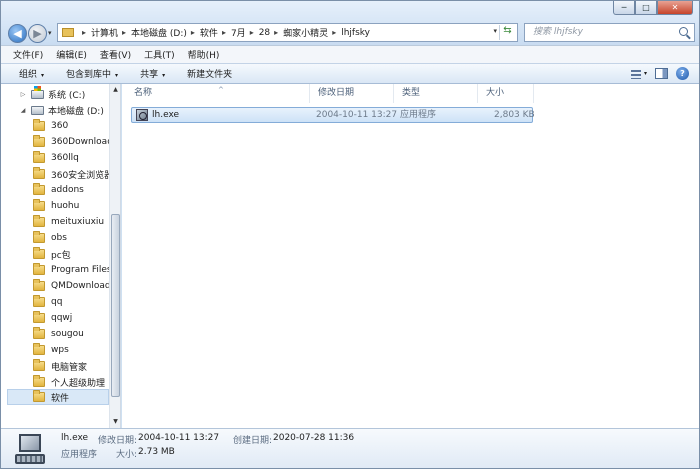 The width and height of the screenshot is (700, 469). Describe the element at coordinates (118, 441) in the screenshot. I see `details-modified-label: 修改日期:` at that location.